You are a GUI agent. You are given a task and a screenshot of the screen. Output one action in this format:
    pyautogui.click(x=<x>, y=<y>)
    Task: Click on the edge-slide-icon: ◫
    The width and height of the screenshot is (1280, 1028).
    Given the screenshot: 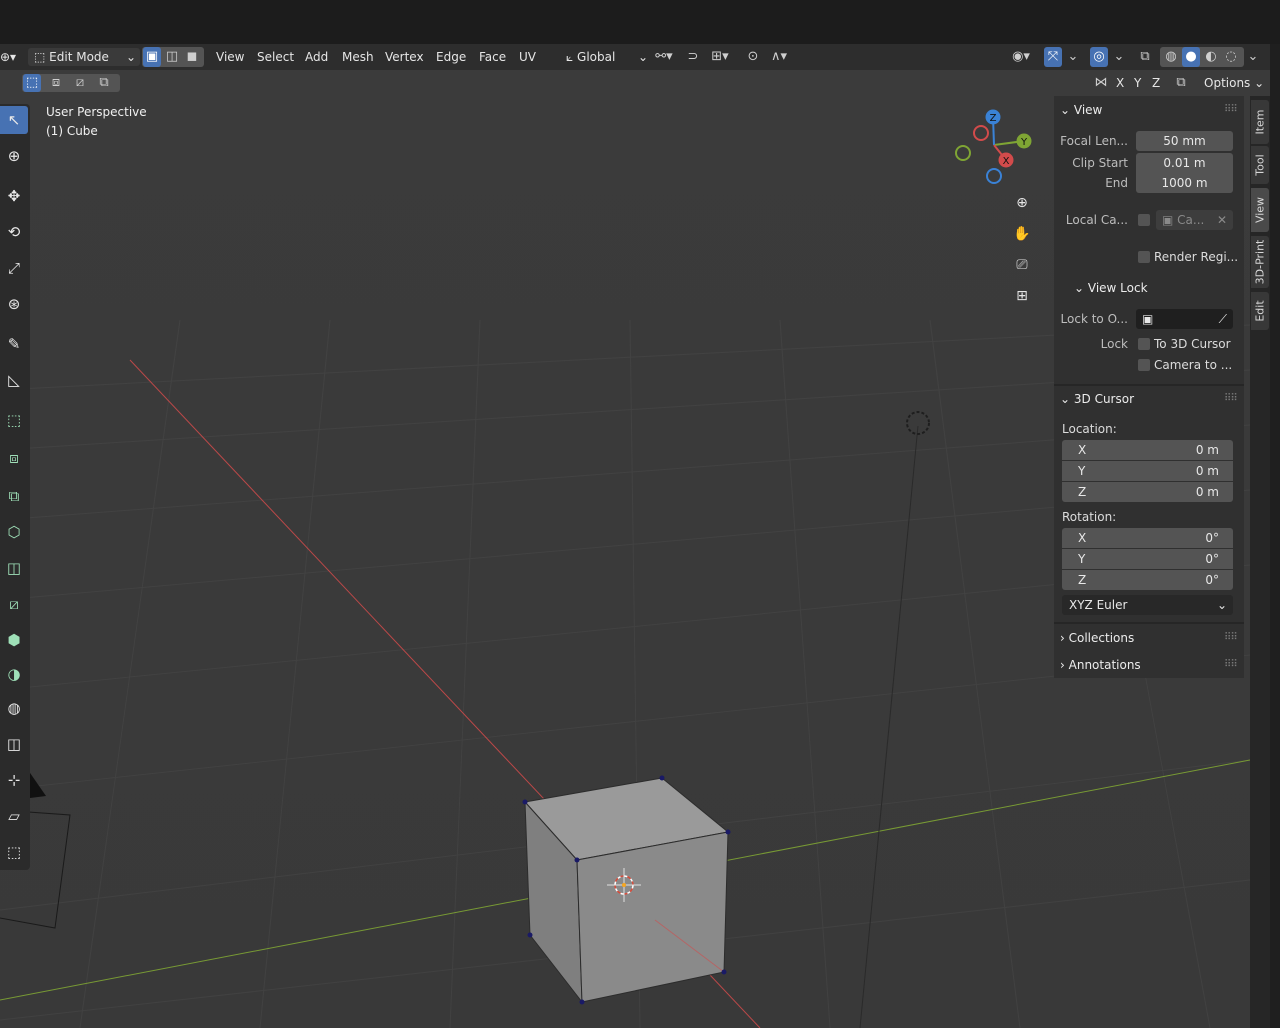 What is the action you would take?
    pyautogui.click(x=14, y=744)
    